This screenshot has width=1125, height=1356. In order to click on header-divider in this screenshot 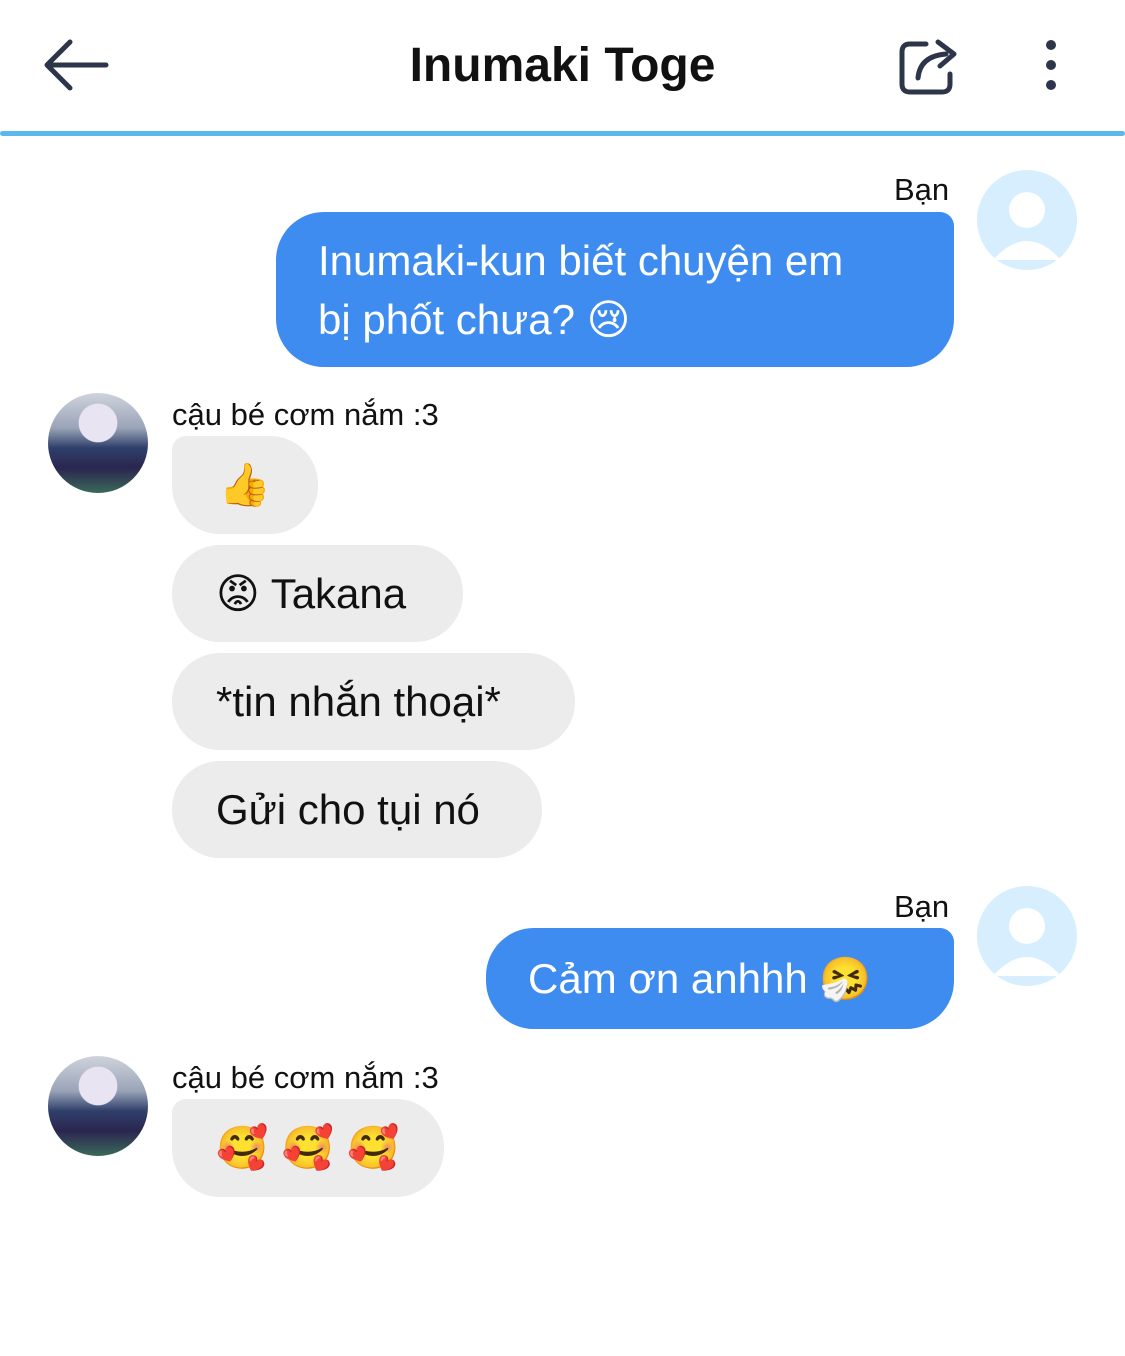, I will do `click(562, 133)`.